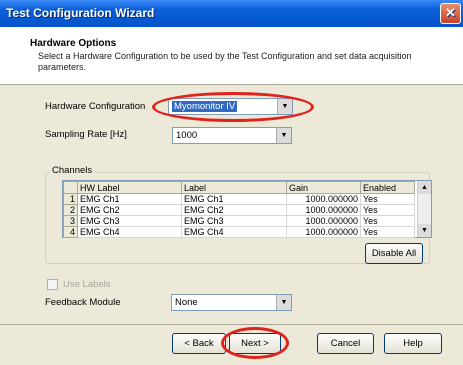 The width and height of the screenshot is (463, 365). Describe the element at coordinates (234, 232) in the screenshot. I see `label-cell: EMG Ch4` at that location.